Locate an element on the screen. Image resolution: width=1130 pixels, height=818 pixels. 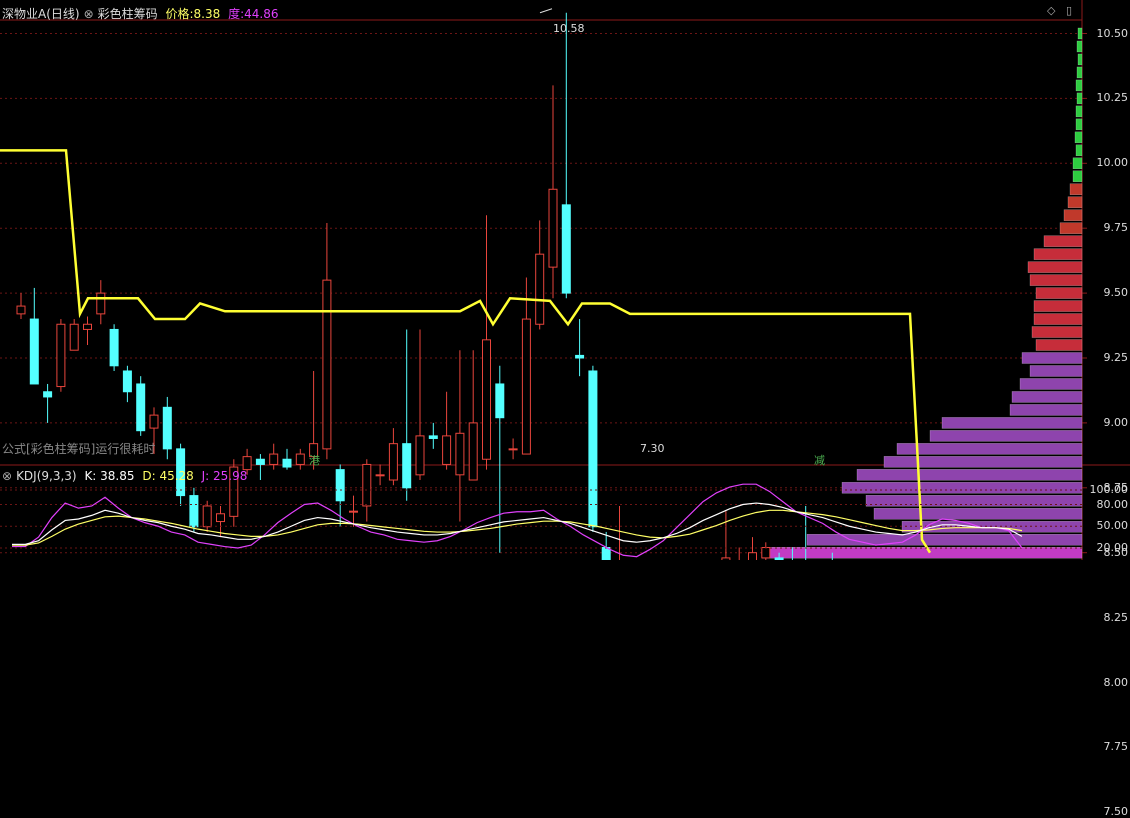
price-tick-label: 10.50 is located at coordinates (1112, 33).